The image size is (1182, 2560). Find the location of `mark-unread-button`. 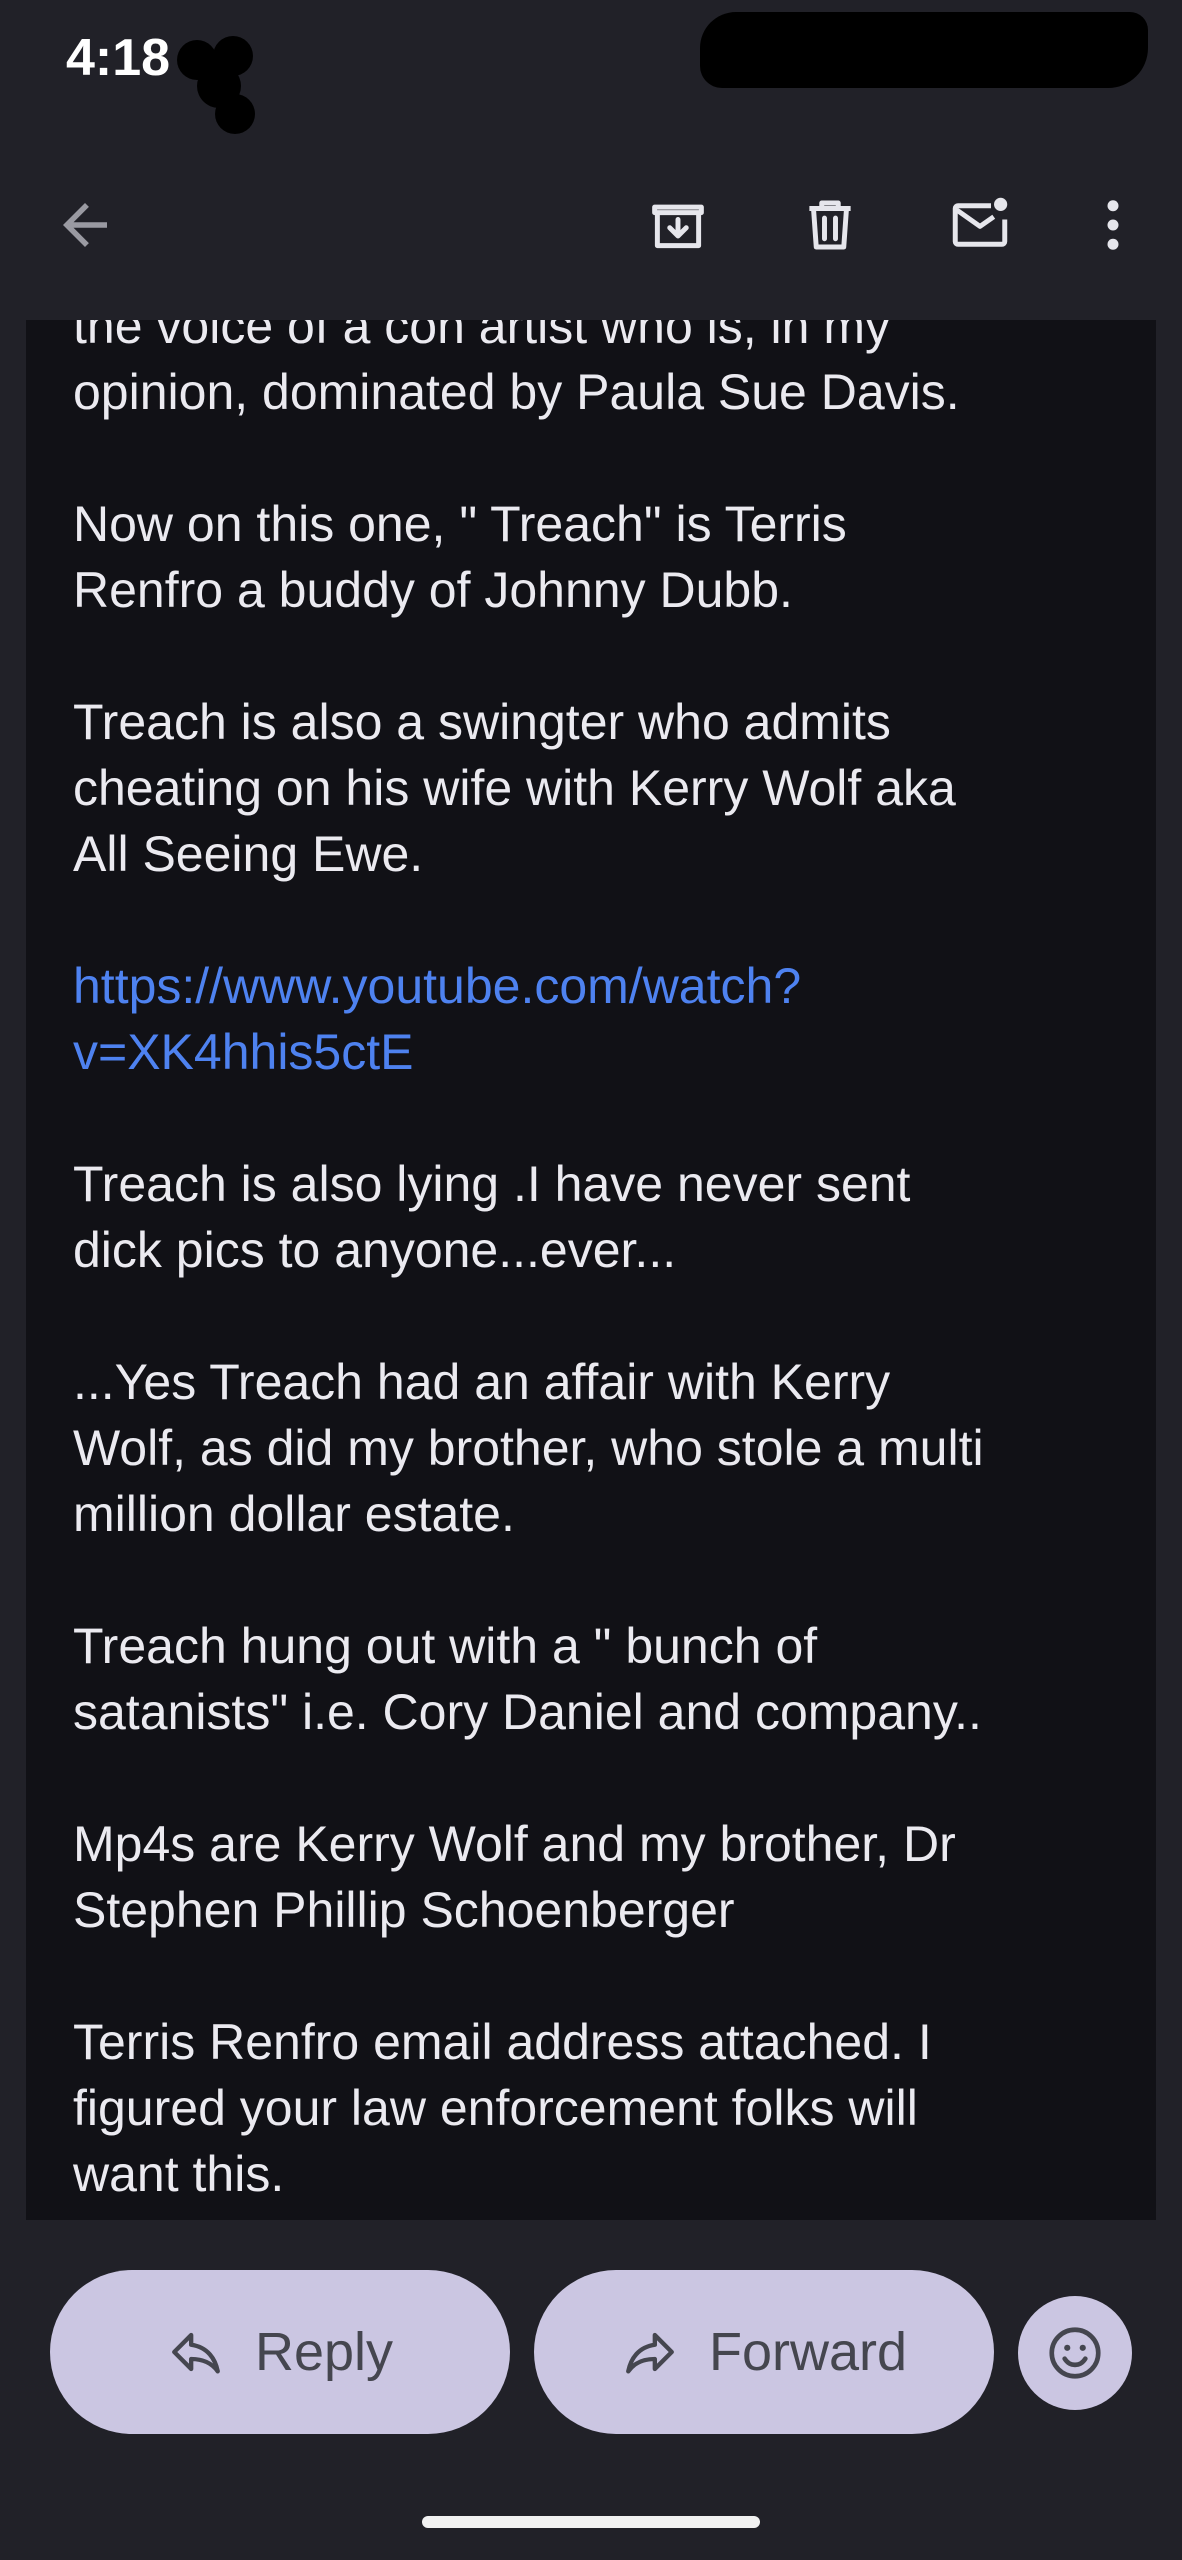

mark-unread-button is located at coordinates (980, 225).